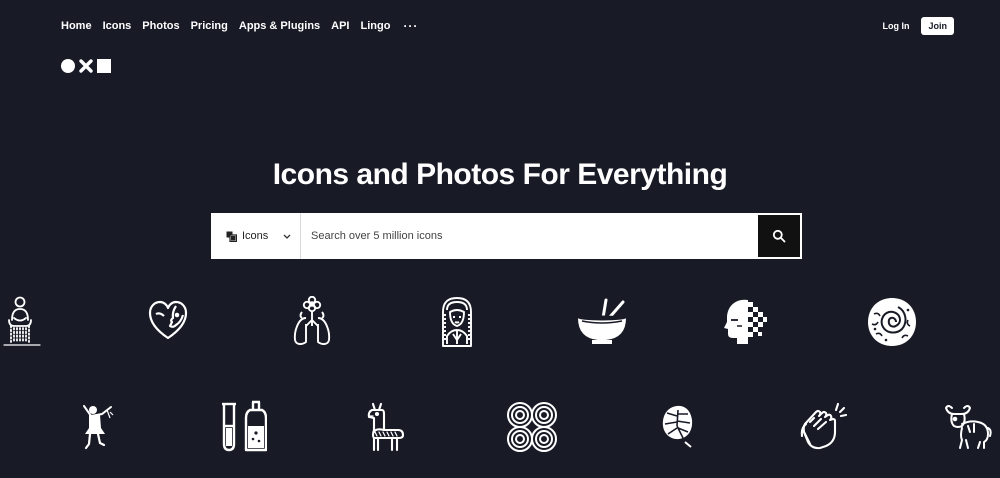 The image size is (1000, 478). What do you see at coordinates (287, 236) in the screenshot?
I see `chevron-down-icon` at bounding box center [287, 236].